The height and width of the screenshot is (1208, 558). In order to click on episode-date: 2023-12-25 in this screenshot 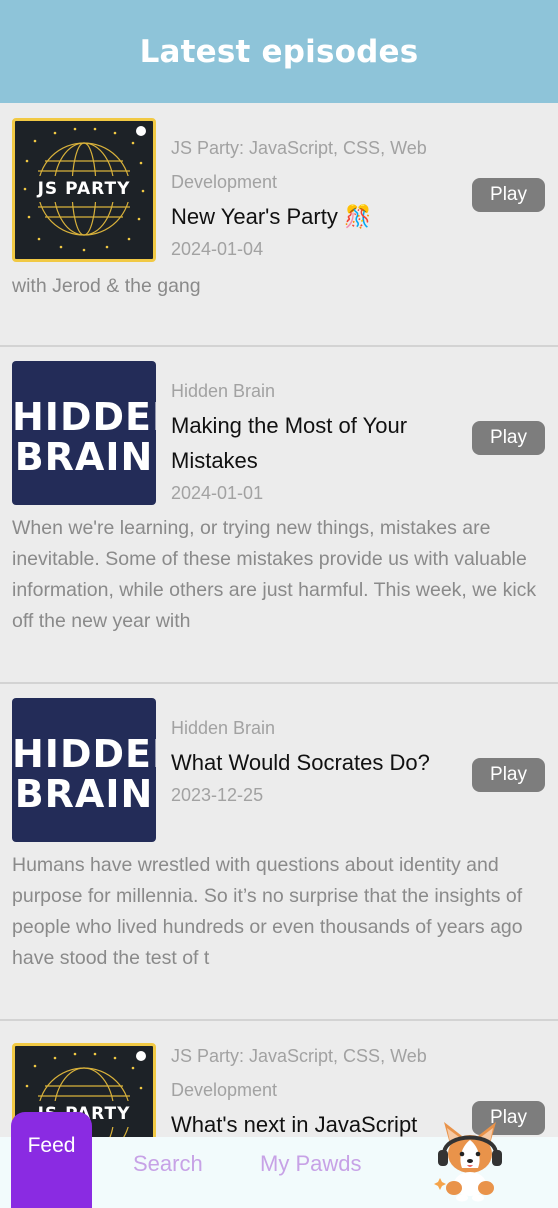, I will do `click(217, 795)`.